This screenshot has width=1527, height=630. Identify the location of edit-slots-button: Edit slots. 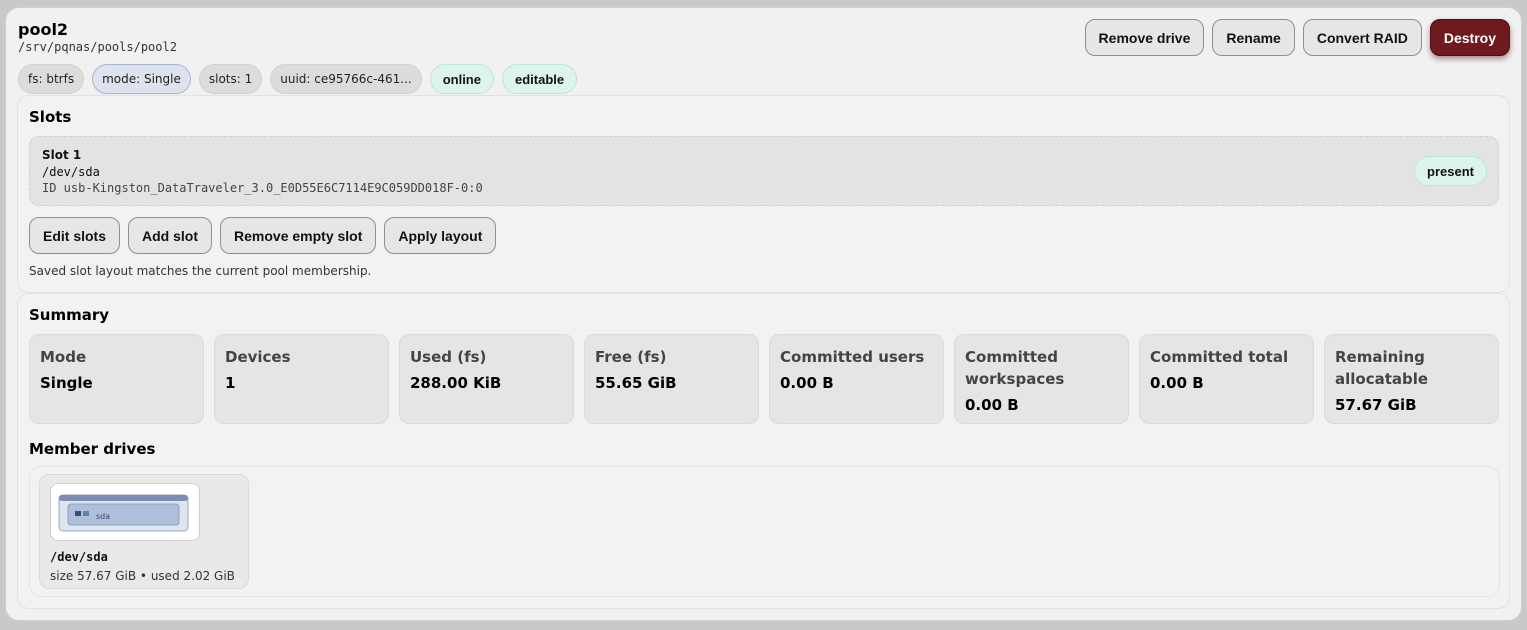
(75, 235).